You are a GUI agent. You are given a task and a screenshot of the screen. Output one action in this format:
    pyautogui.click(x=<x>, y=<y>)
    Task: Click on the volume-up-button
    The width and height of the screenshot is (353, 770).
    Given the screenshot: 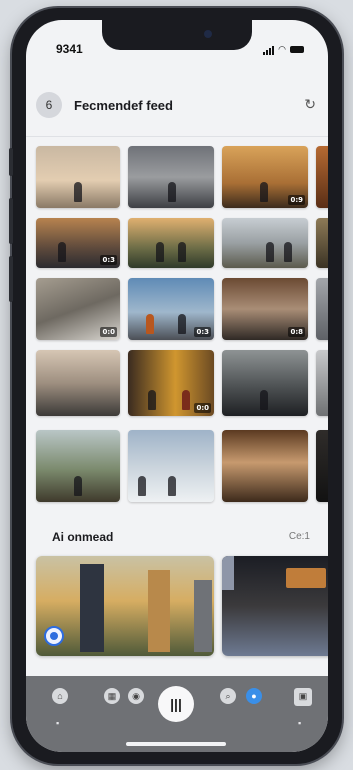 What is the action you would take?
    pyautogui.click(x=11, y=221)
    